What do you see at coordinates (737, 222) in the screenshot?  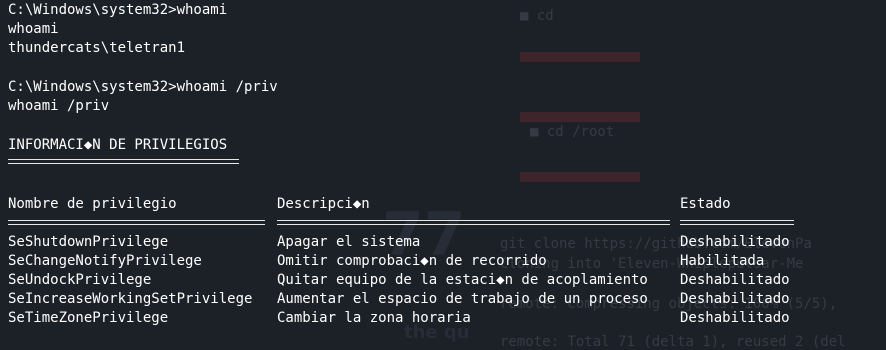 I see `header-separator-state` at bounding box center [737, 222].